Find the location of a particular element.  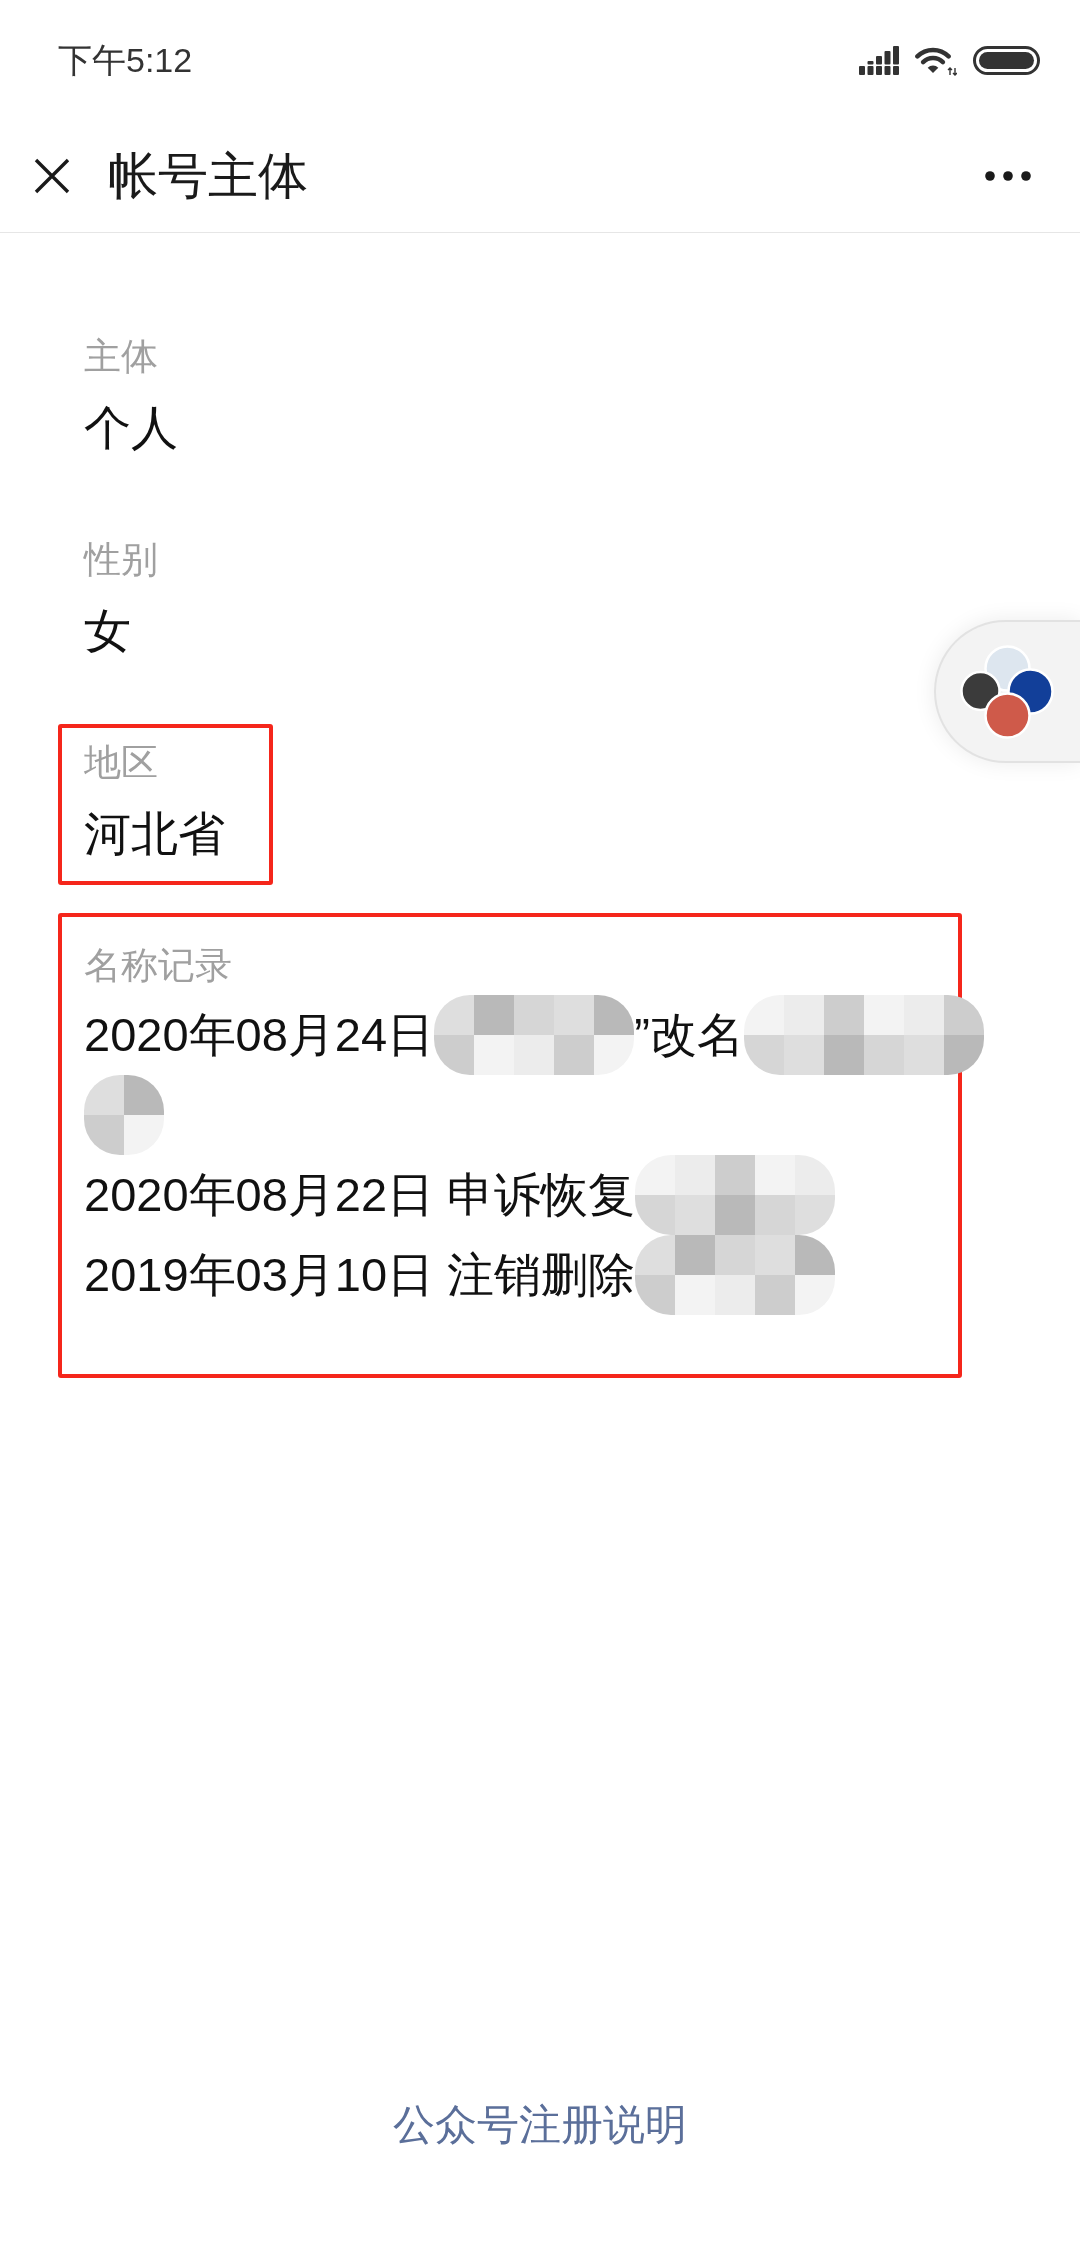

field-value: 河北省 is located at coordinates (154, 834).